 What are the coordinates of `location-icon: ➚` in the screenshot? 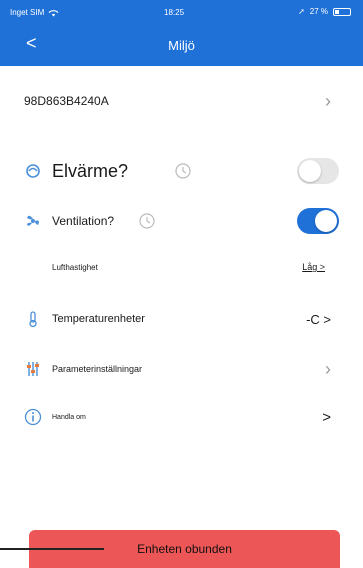 It's located at (301, 11).